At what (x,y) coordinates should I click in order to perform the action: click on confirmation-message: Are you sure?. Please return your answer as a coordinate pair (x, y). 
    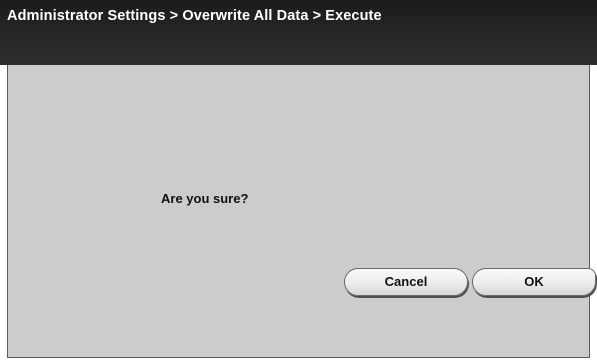
    Looking at the image, I should click on (205, 198).